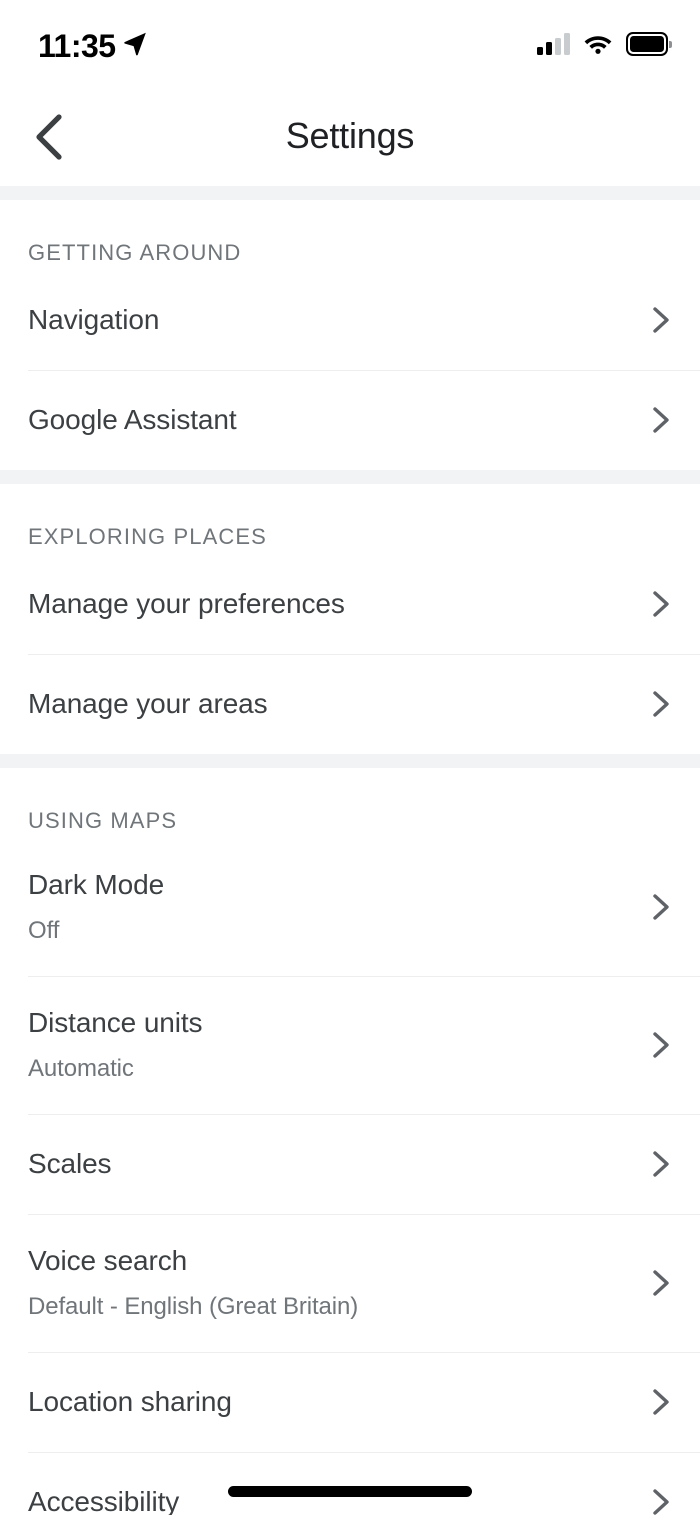 Image resolution: width=700 pixels, height=1515 pixels. What do you see at coordinates (186, 603) in the screenshot?
I see `row-label: Manage your preferences` at bounding box center [186, 603].